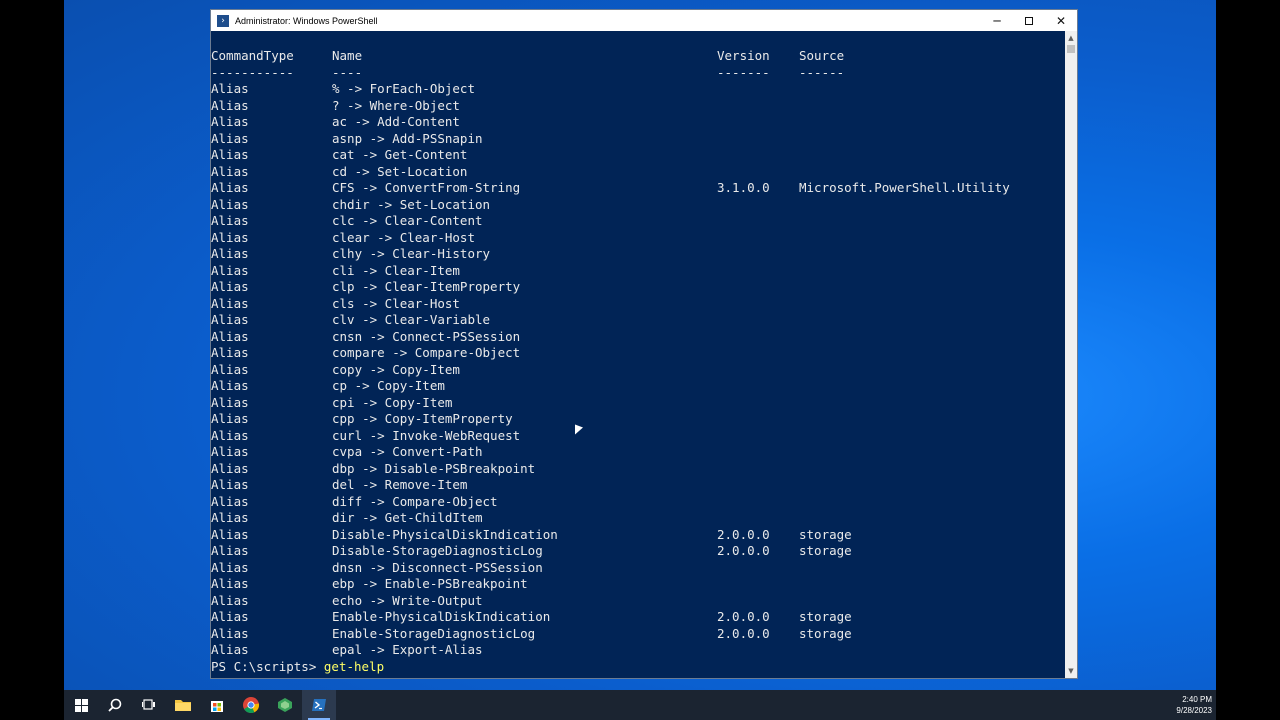 This screenshot has width=1280, height=720. Describe the element at coordinates (411, 319) in the screenshot. I see `name-cell: clv -> Clear-Variable` at that location.